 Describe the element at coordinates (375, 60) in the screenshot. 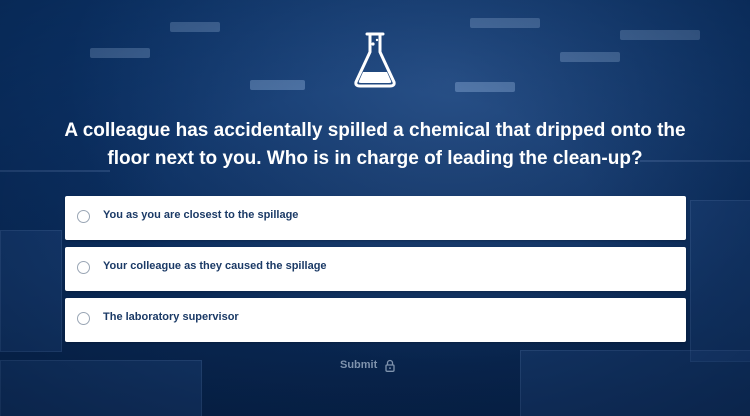

I see `flask-icon` at that location.